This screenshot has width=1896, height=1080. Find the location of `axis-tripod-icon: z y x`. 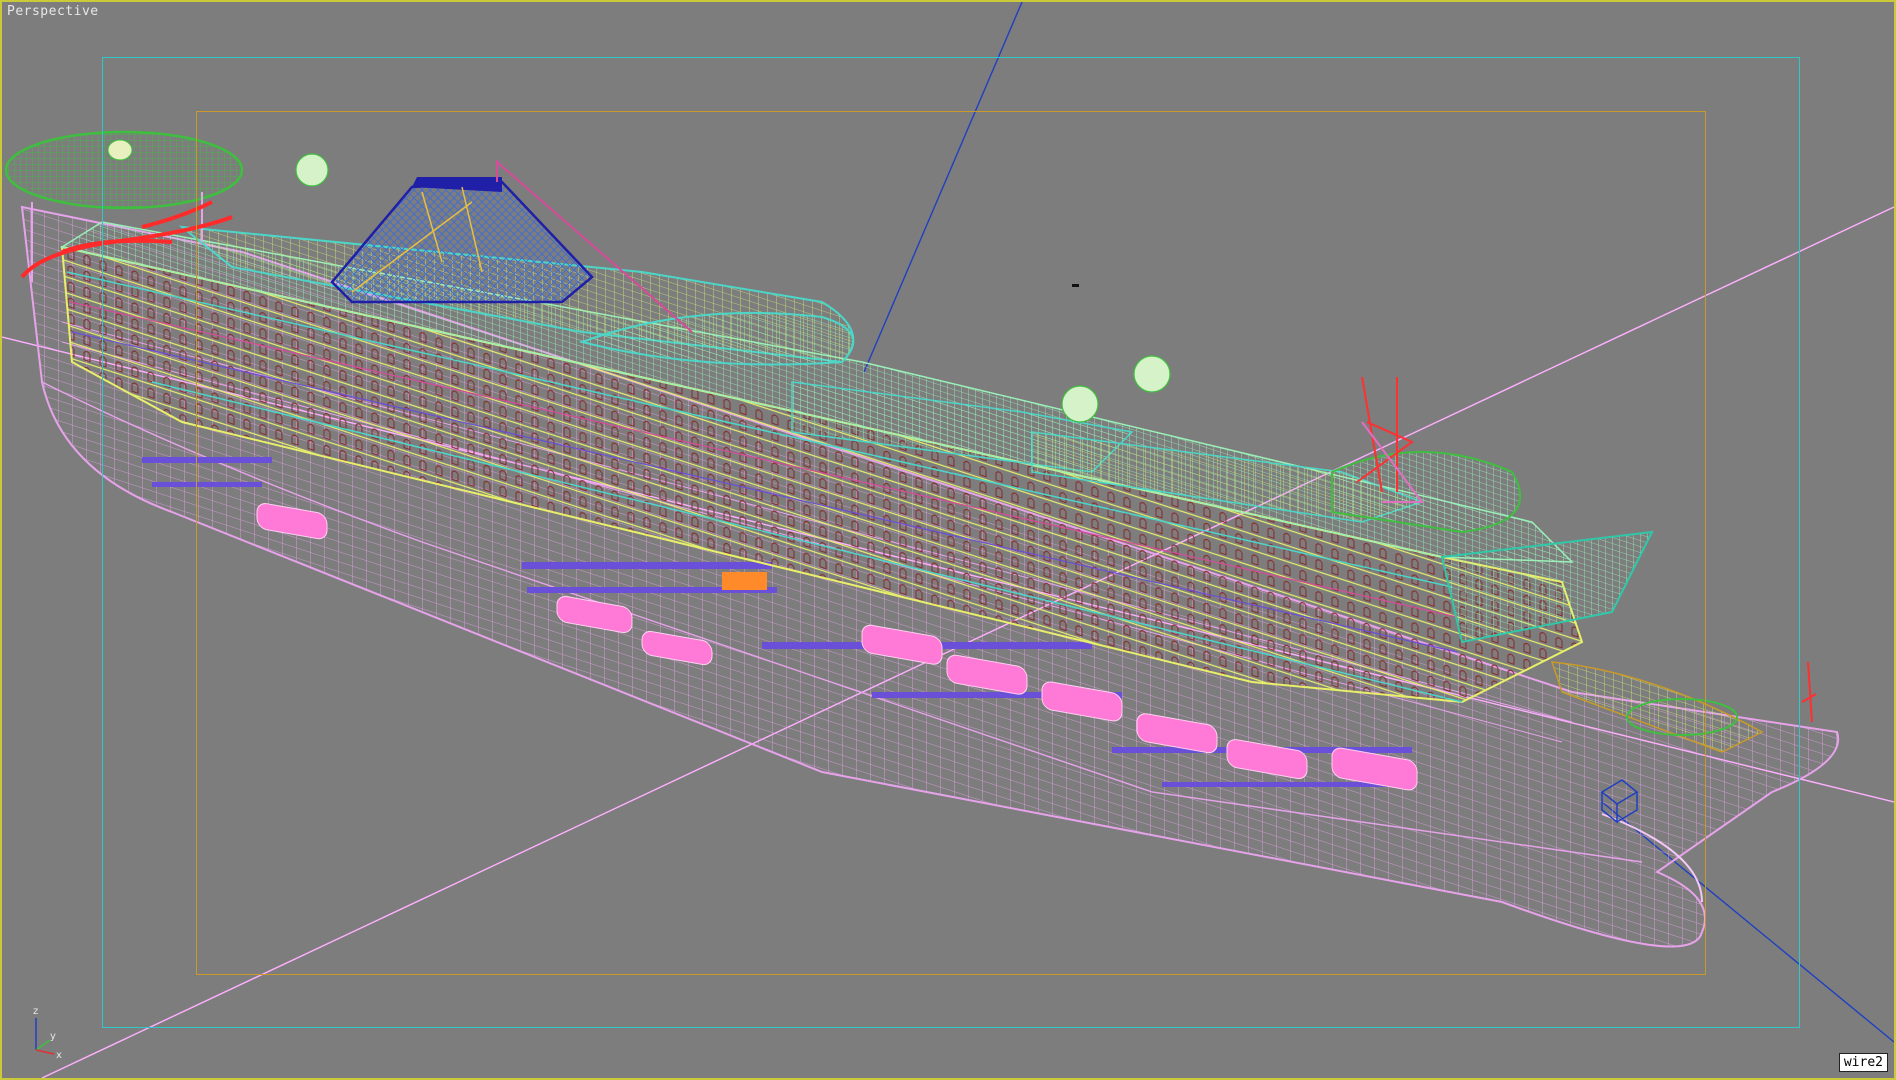

axis-tripod-icon: z y x is located at coordinates (47, 1033).